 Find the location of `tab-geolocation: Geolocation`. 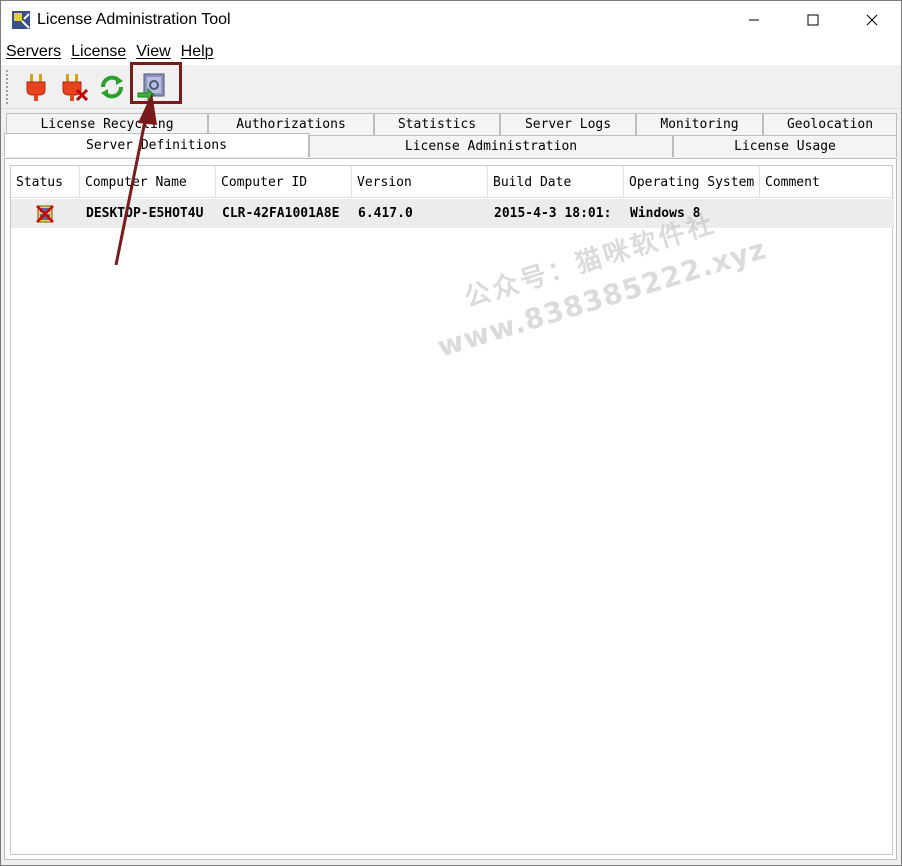

tab-geolocation: Geolocation is located at coordinates (830, 124).